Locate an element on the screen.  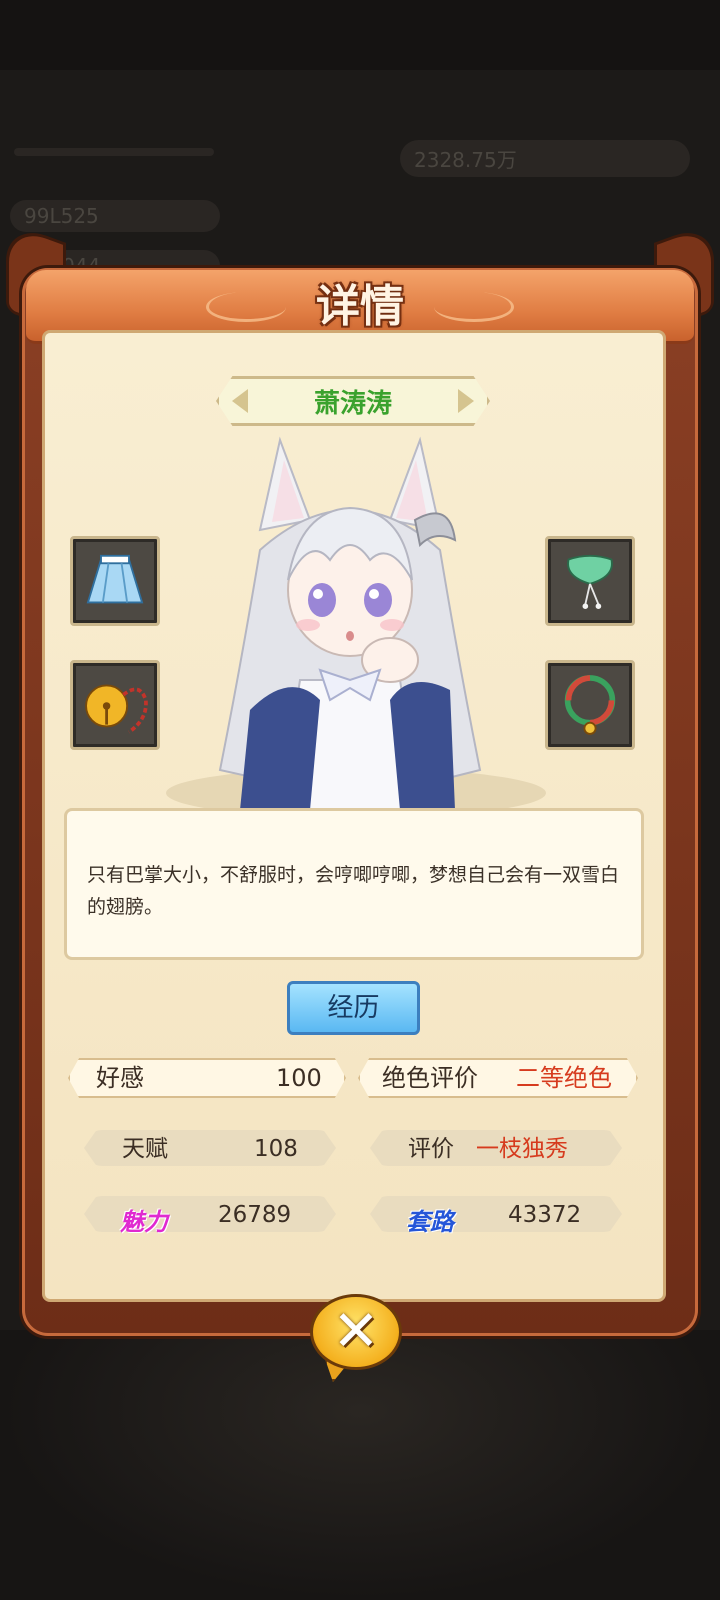
character-portrait is located at coordinates (350, 620).